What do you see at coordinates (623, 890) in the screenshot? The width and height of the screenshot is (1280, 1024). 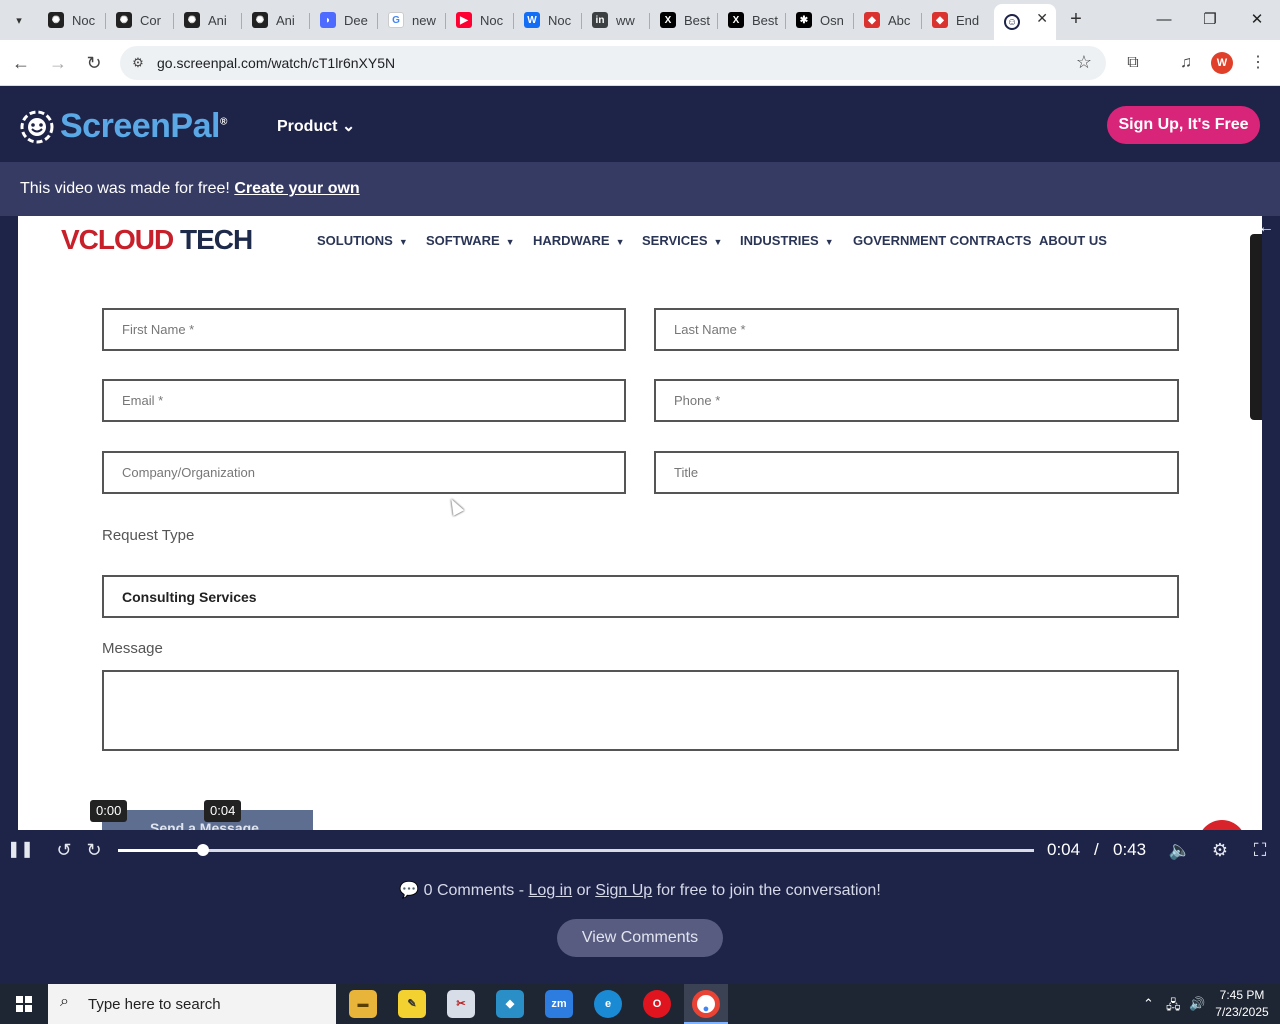 I see `signup-link: Sign Up` at bounding box center [623, 890].